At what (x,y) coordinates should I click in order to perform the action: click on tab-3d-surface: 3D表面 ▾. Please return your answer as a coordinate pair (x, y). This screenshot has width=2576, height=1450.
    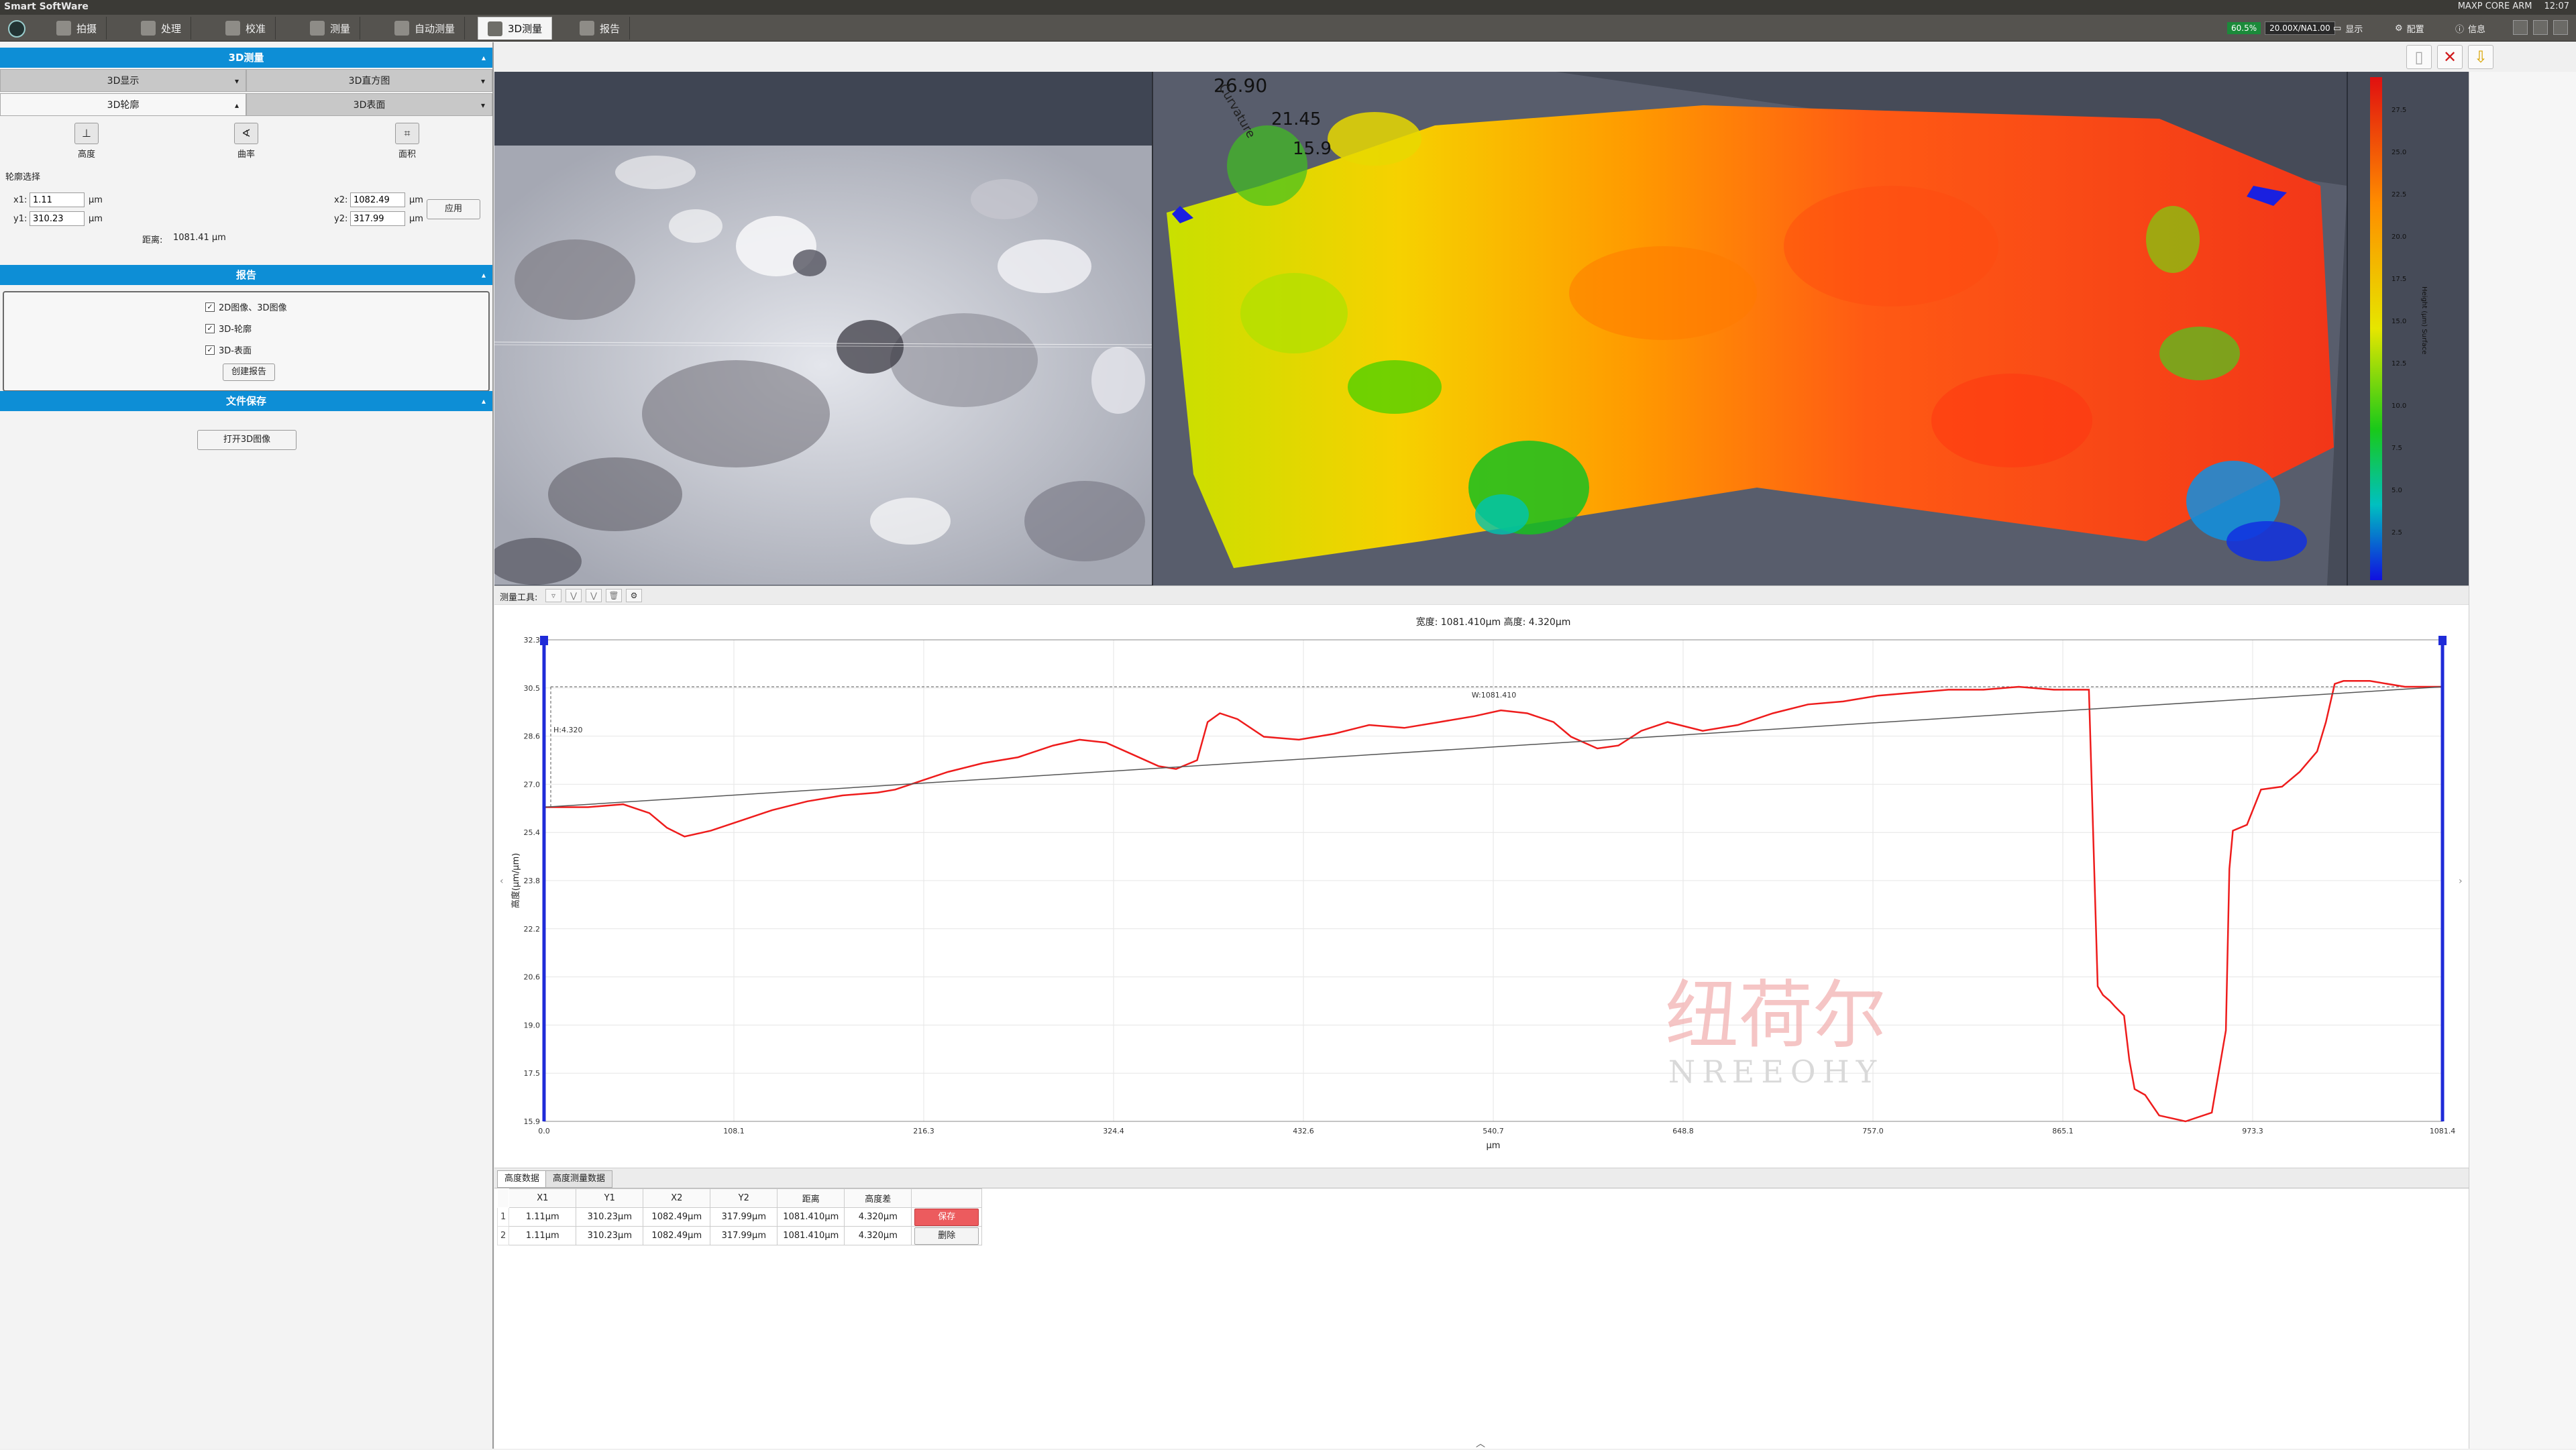
    Looking at the image, I should click on (369, 104).